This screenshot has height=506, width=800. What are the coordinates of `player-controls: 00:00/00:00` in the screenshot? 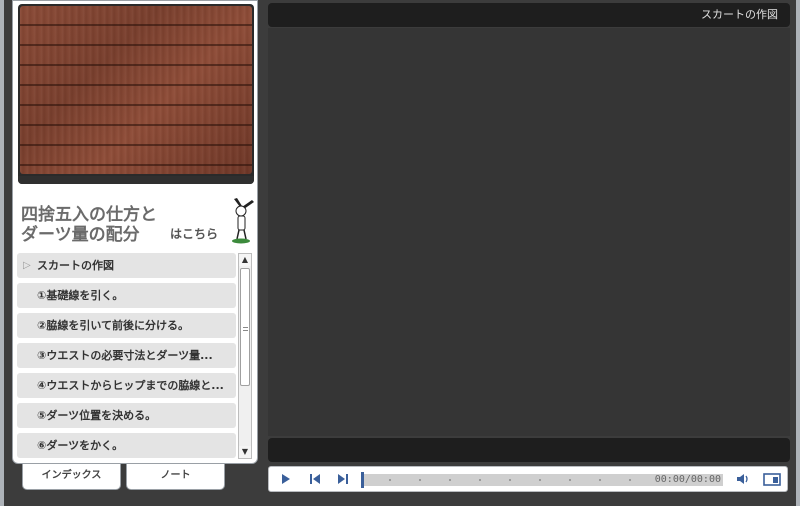 It's located at (528, 479).